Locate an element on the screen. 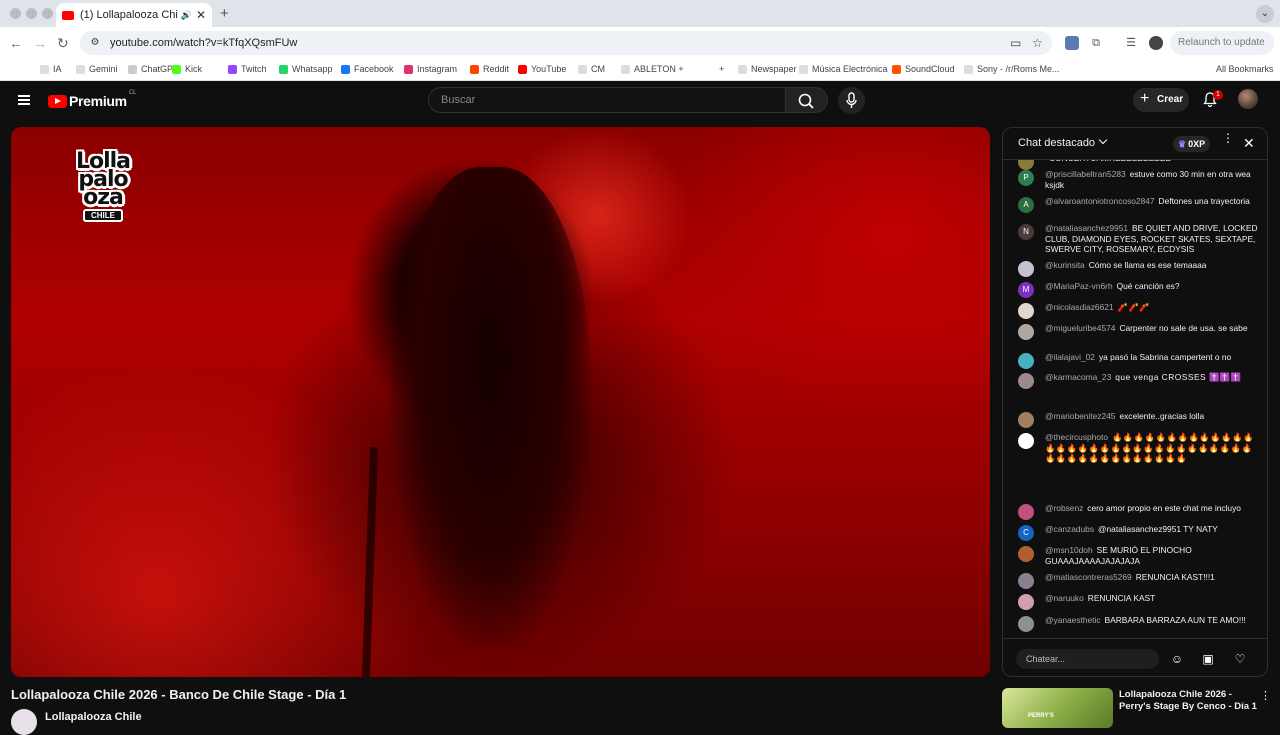 This screenshot has width=1280, height=735. address-bar: ⚙ youtube.com/watch?v=kTfqXQsmFUw ▭ ☆ is located at coordinates (566, 43).